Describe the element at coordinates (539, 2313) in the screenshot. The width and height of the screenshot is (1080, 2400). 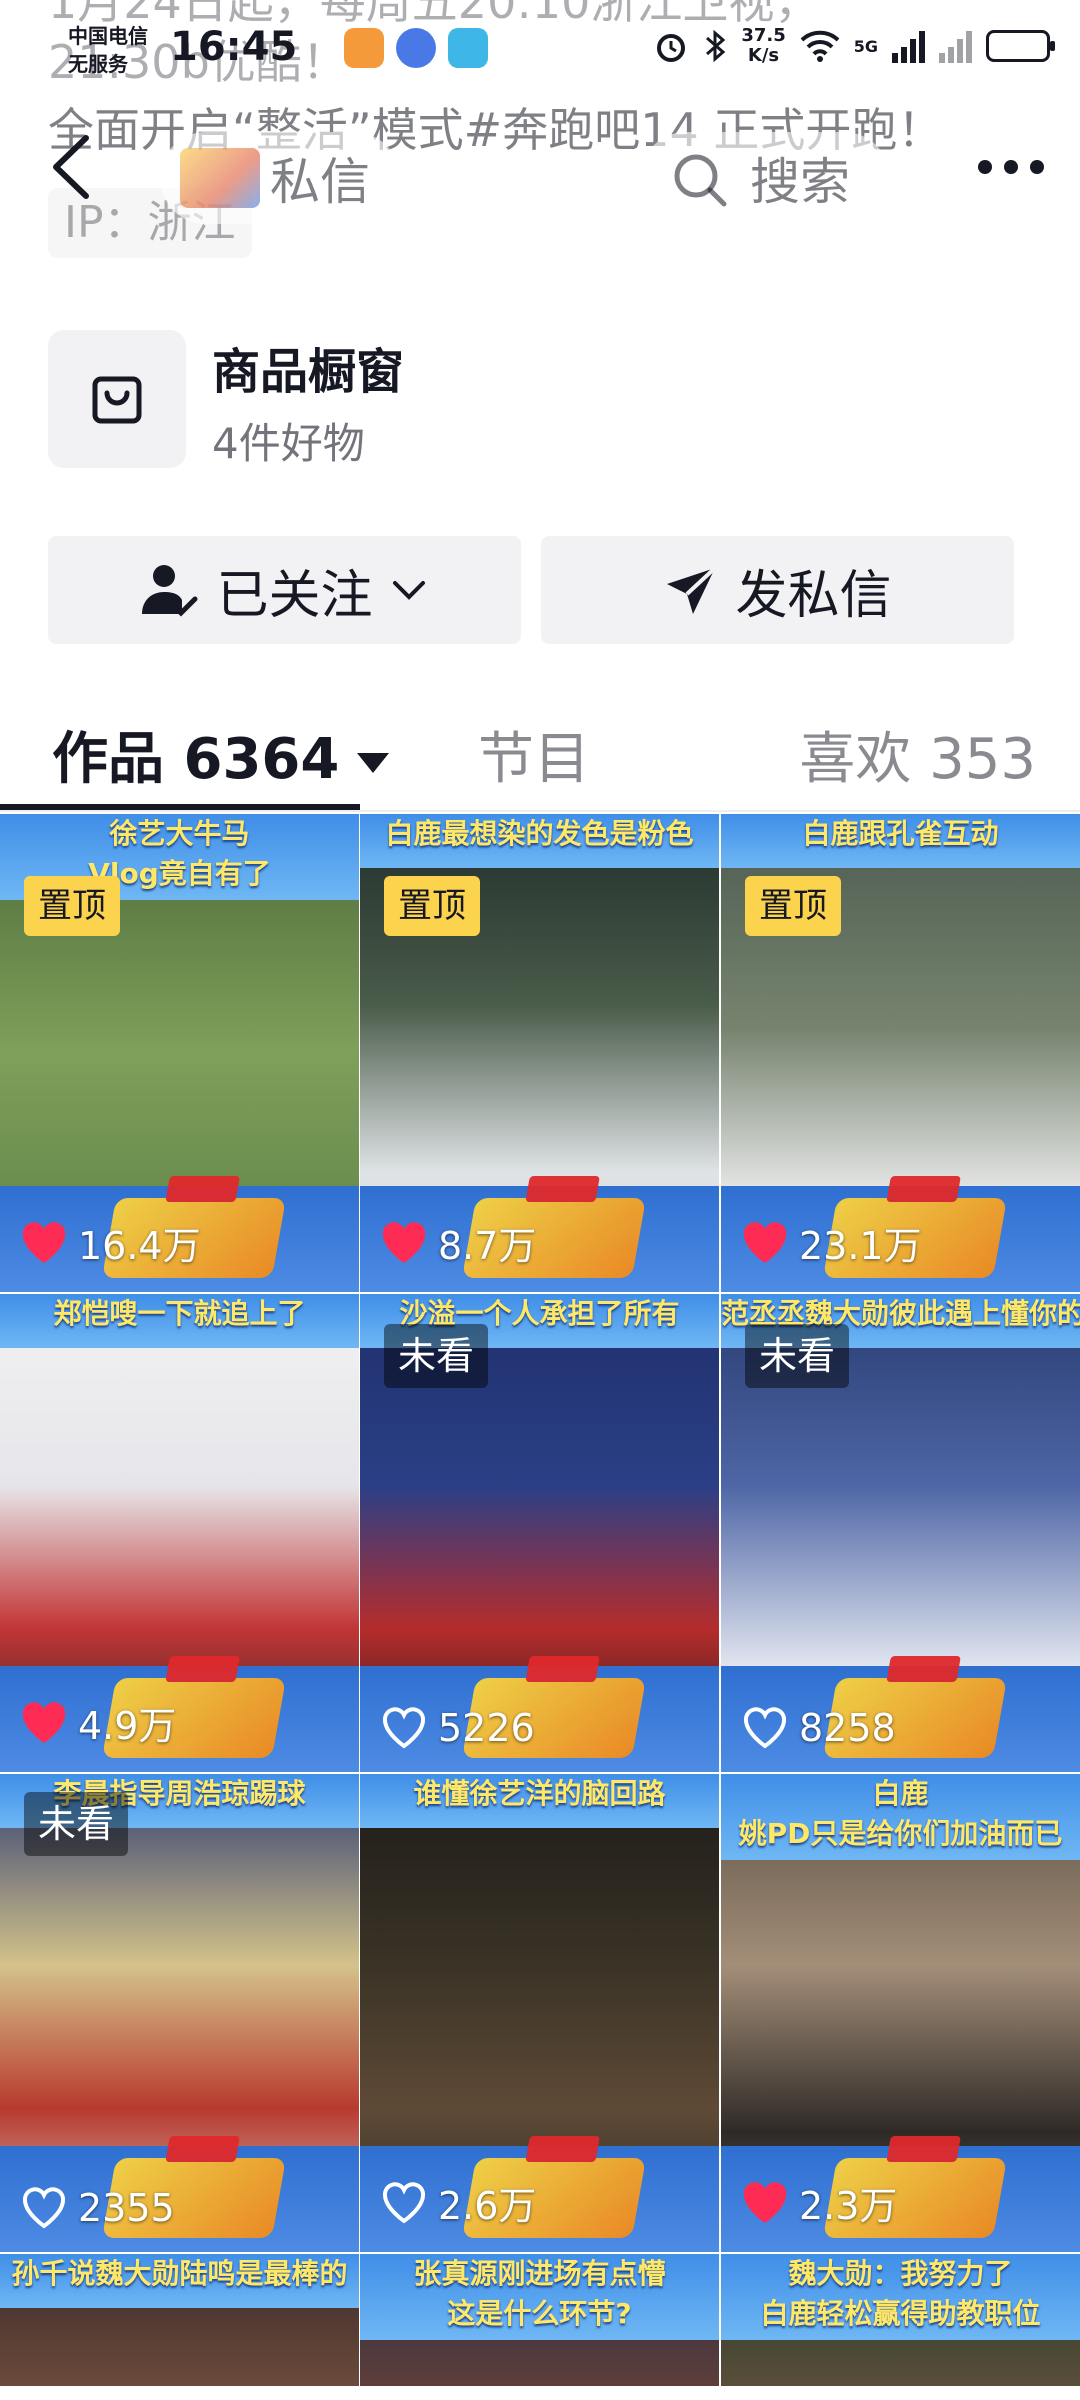
I see `video-caption-line-2: 这是什么环节?` at that location.